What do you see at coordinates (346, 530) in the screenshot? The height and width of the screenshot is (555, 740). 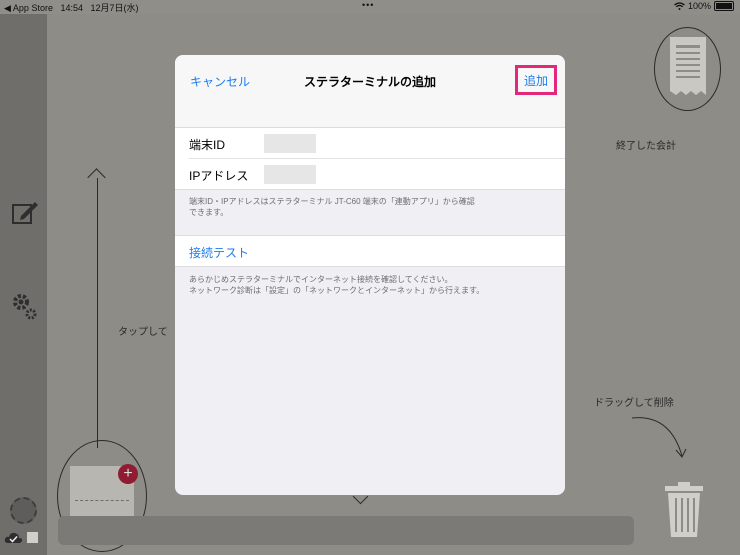 I see `bottom-tray` at bounding box center [346, 530].